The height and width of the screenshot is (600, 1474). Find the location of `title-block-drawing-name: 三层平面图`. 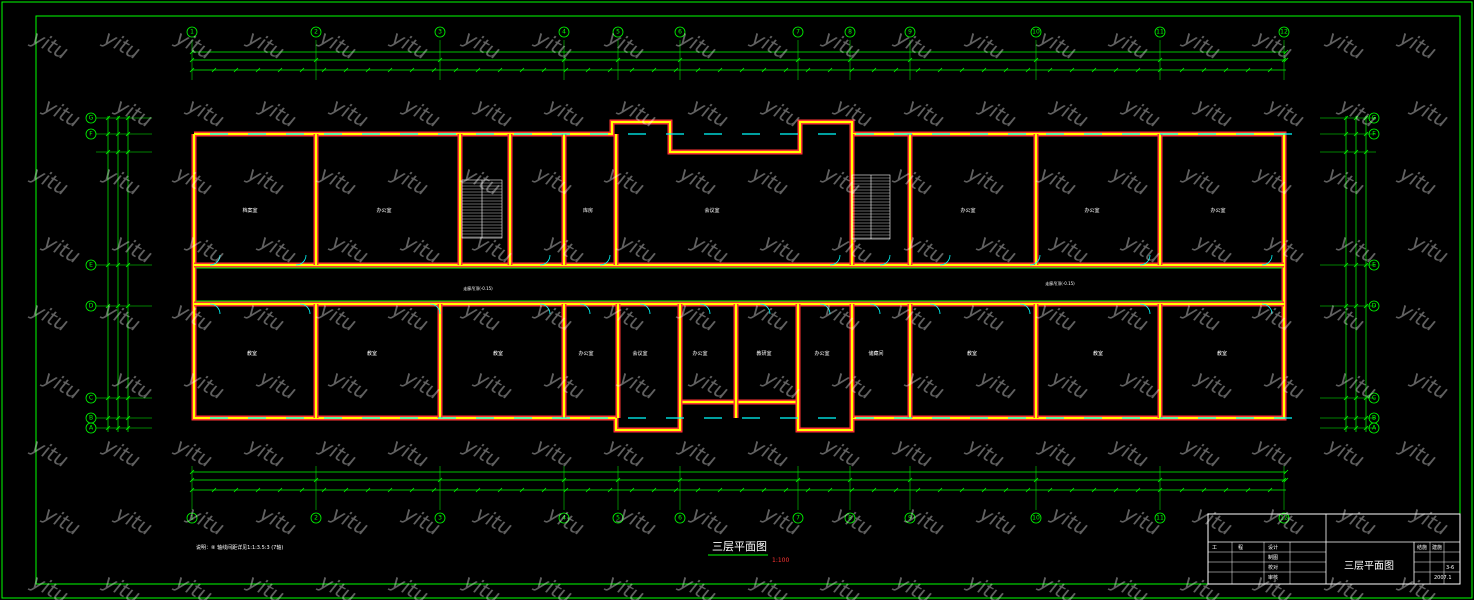

title-block-drawing-name: 三层平面图 is located at coordinates (1369, 566).